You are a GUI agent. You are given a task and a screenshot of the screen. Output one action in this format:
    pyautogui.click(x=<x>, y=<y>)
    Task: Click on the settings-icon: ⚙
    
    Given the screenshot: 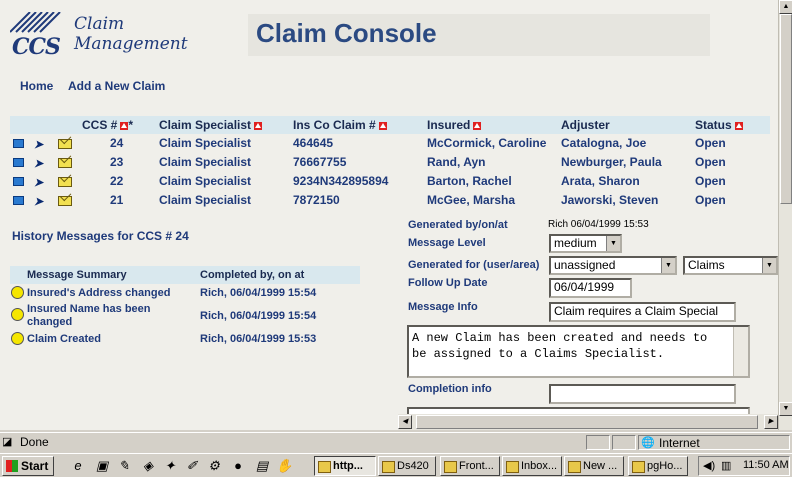 What is the action you would take?
    pyautogui.click(x=214, y=466)
    